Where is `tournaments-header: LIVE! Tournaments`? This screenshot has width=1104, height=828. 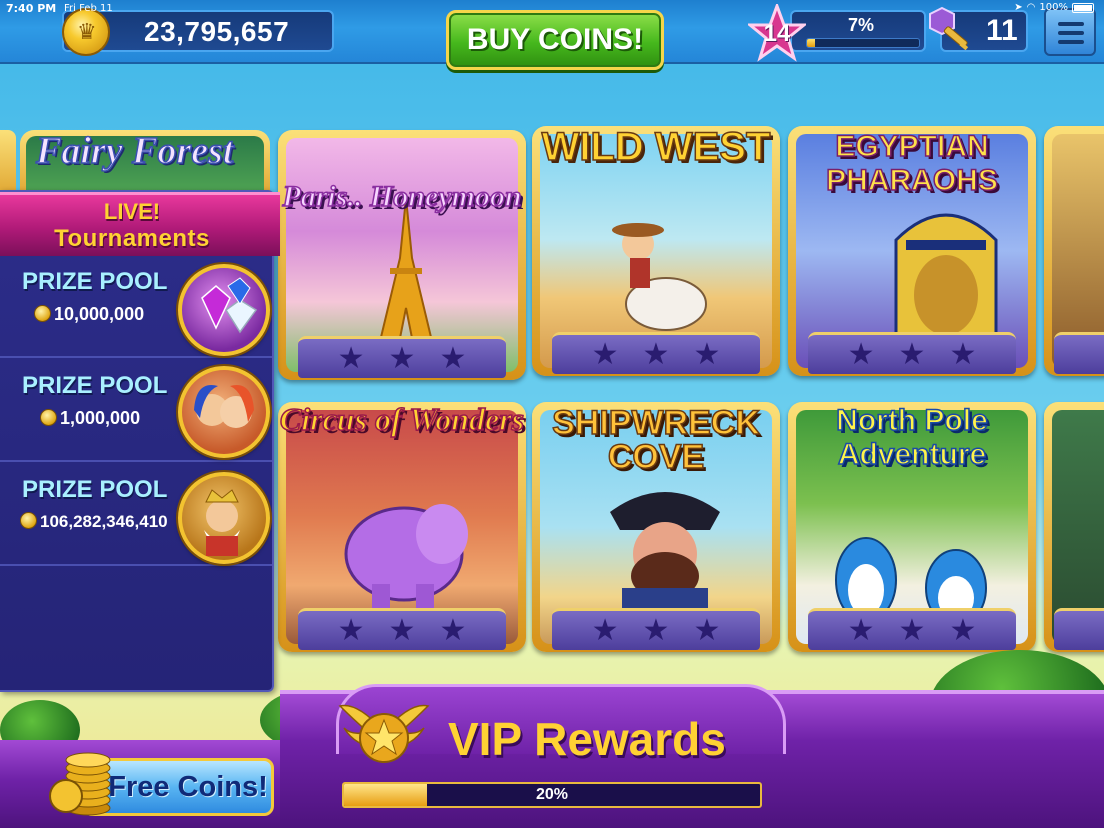 tournaments-header: LIVE! Tournaments is located at coordinates (140, 224).